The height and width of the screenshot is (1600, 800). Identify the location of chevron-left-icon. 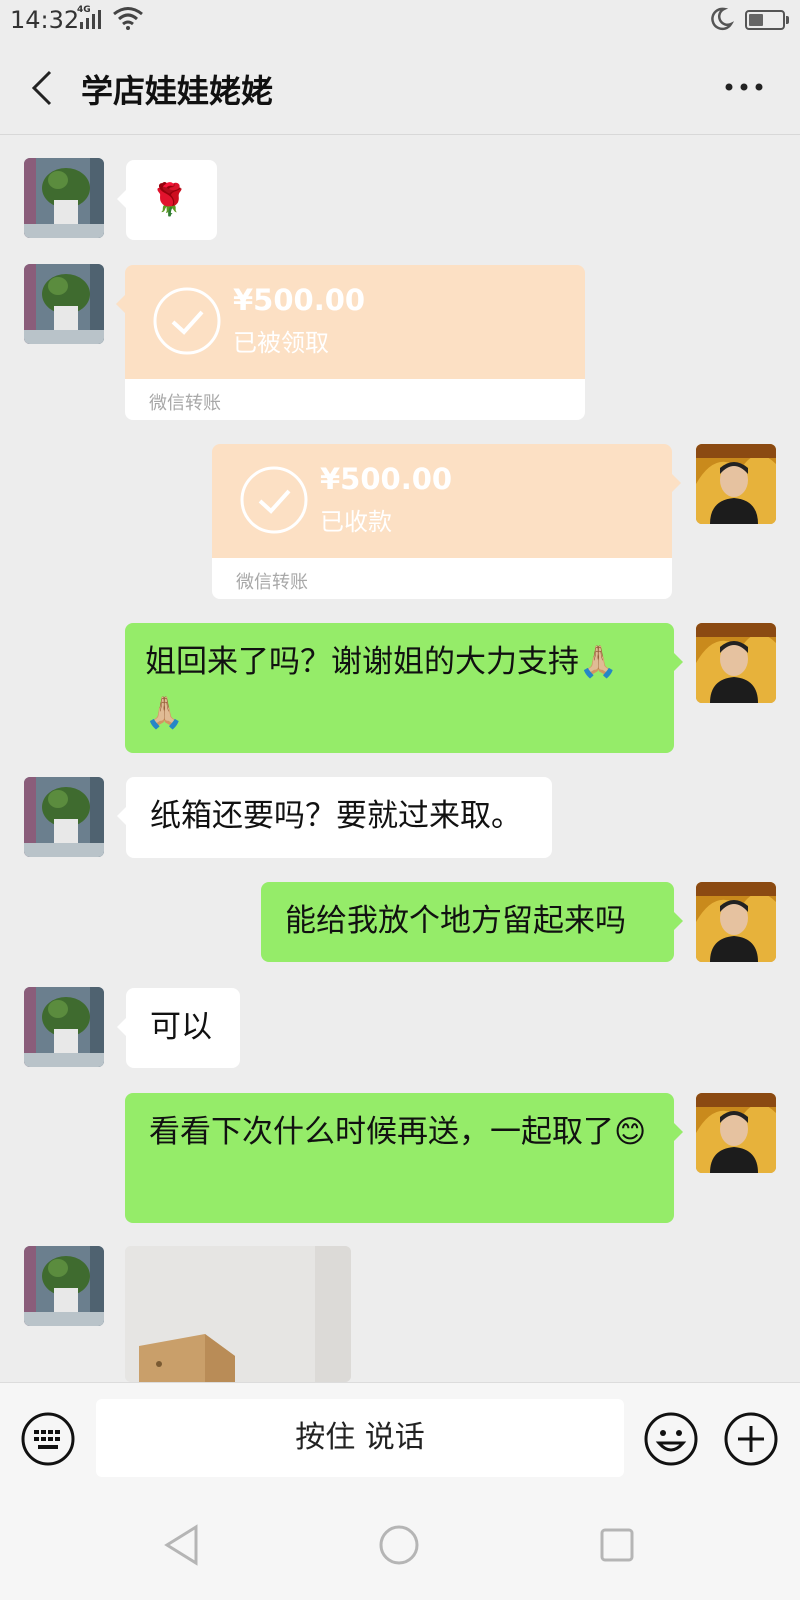
(42, 88).